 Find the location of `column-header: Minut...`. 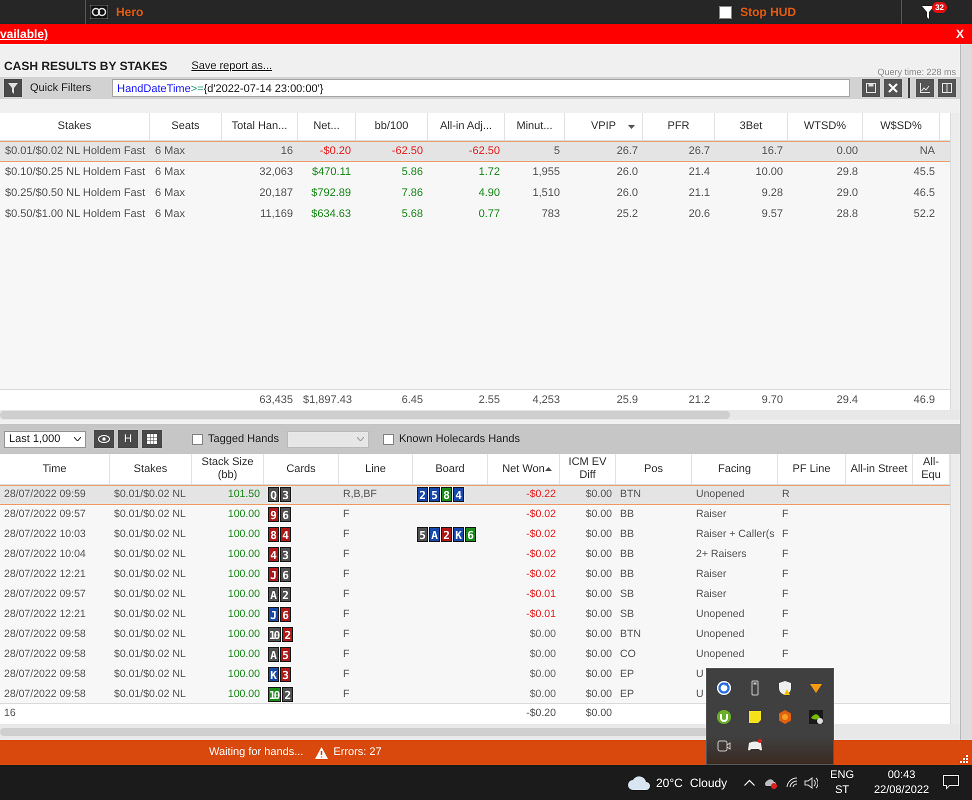

column-header: Minut... is located at coordinates (535, 126).